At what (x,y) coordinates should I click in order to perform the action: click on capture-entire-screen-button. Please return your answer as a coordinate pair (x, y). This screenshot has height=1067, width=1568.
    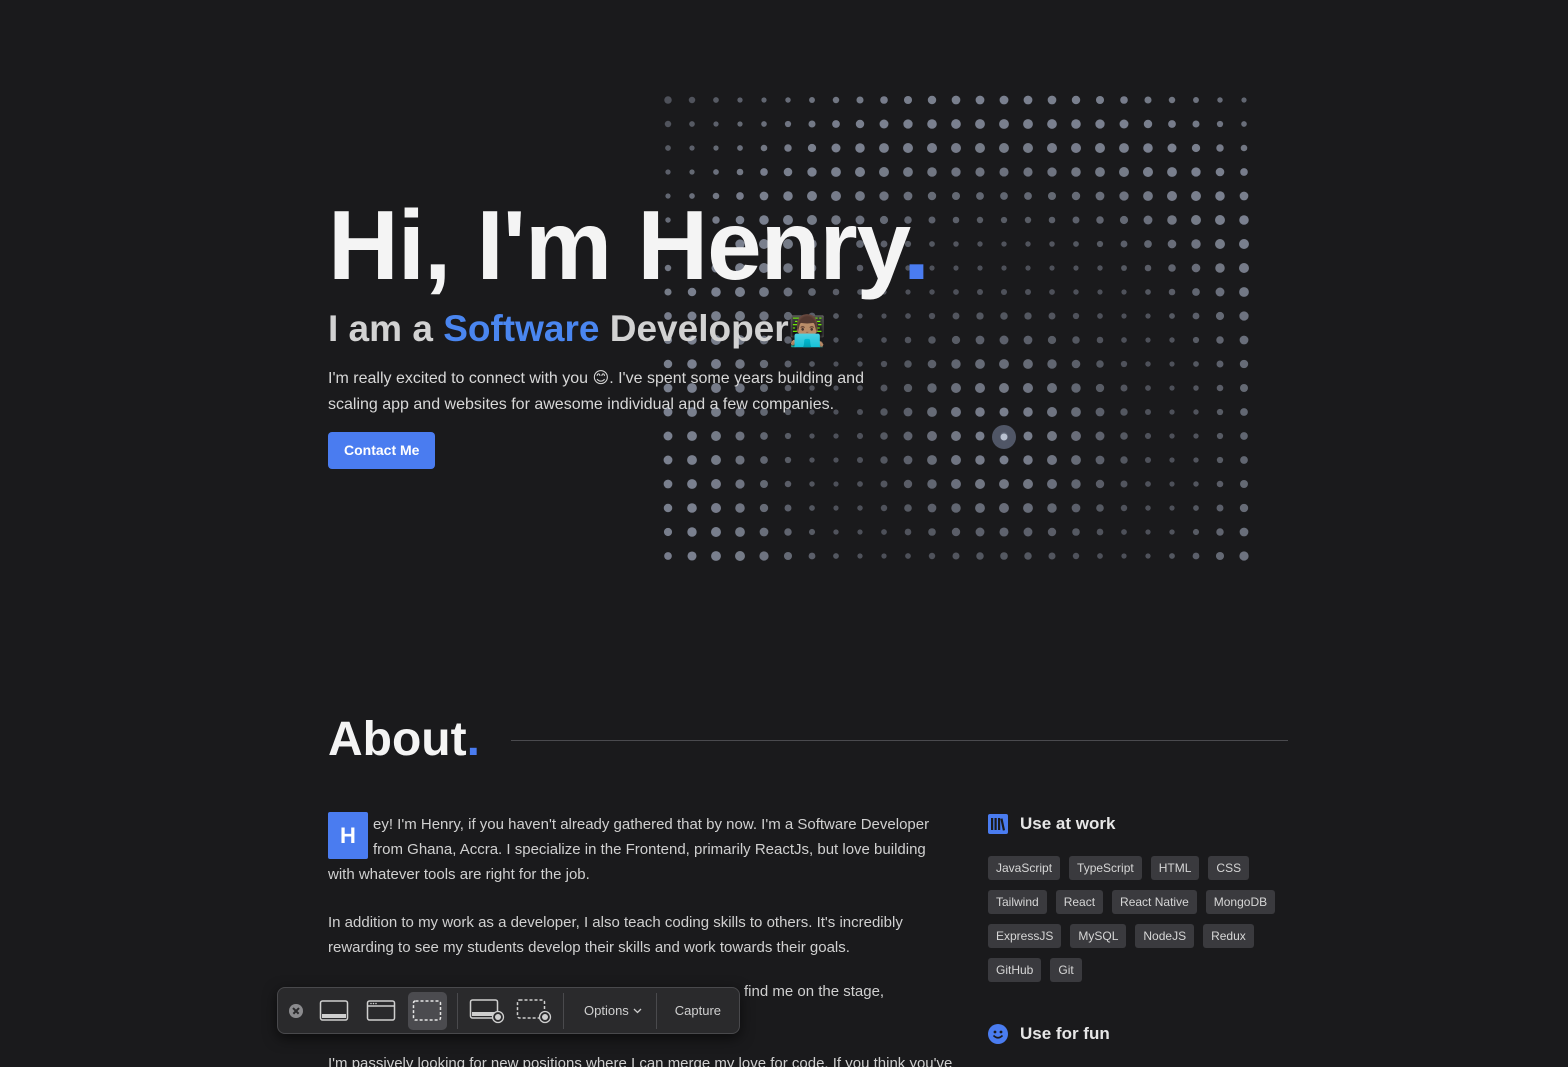
    Looking at the image, I should click on (334, 1011).